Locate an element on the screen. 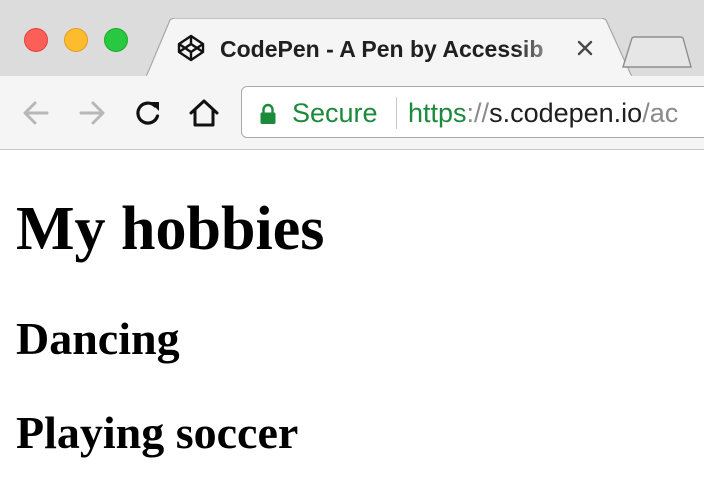 This screenshot has width=704, height=486. arrow-right-icon is located at coordinates (92, 113).